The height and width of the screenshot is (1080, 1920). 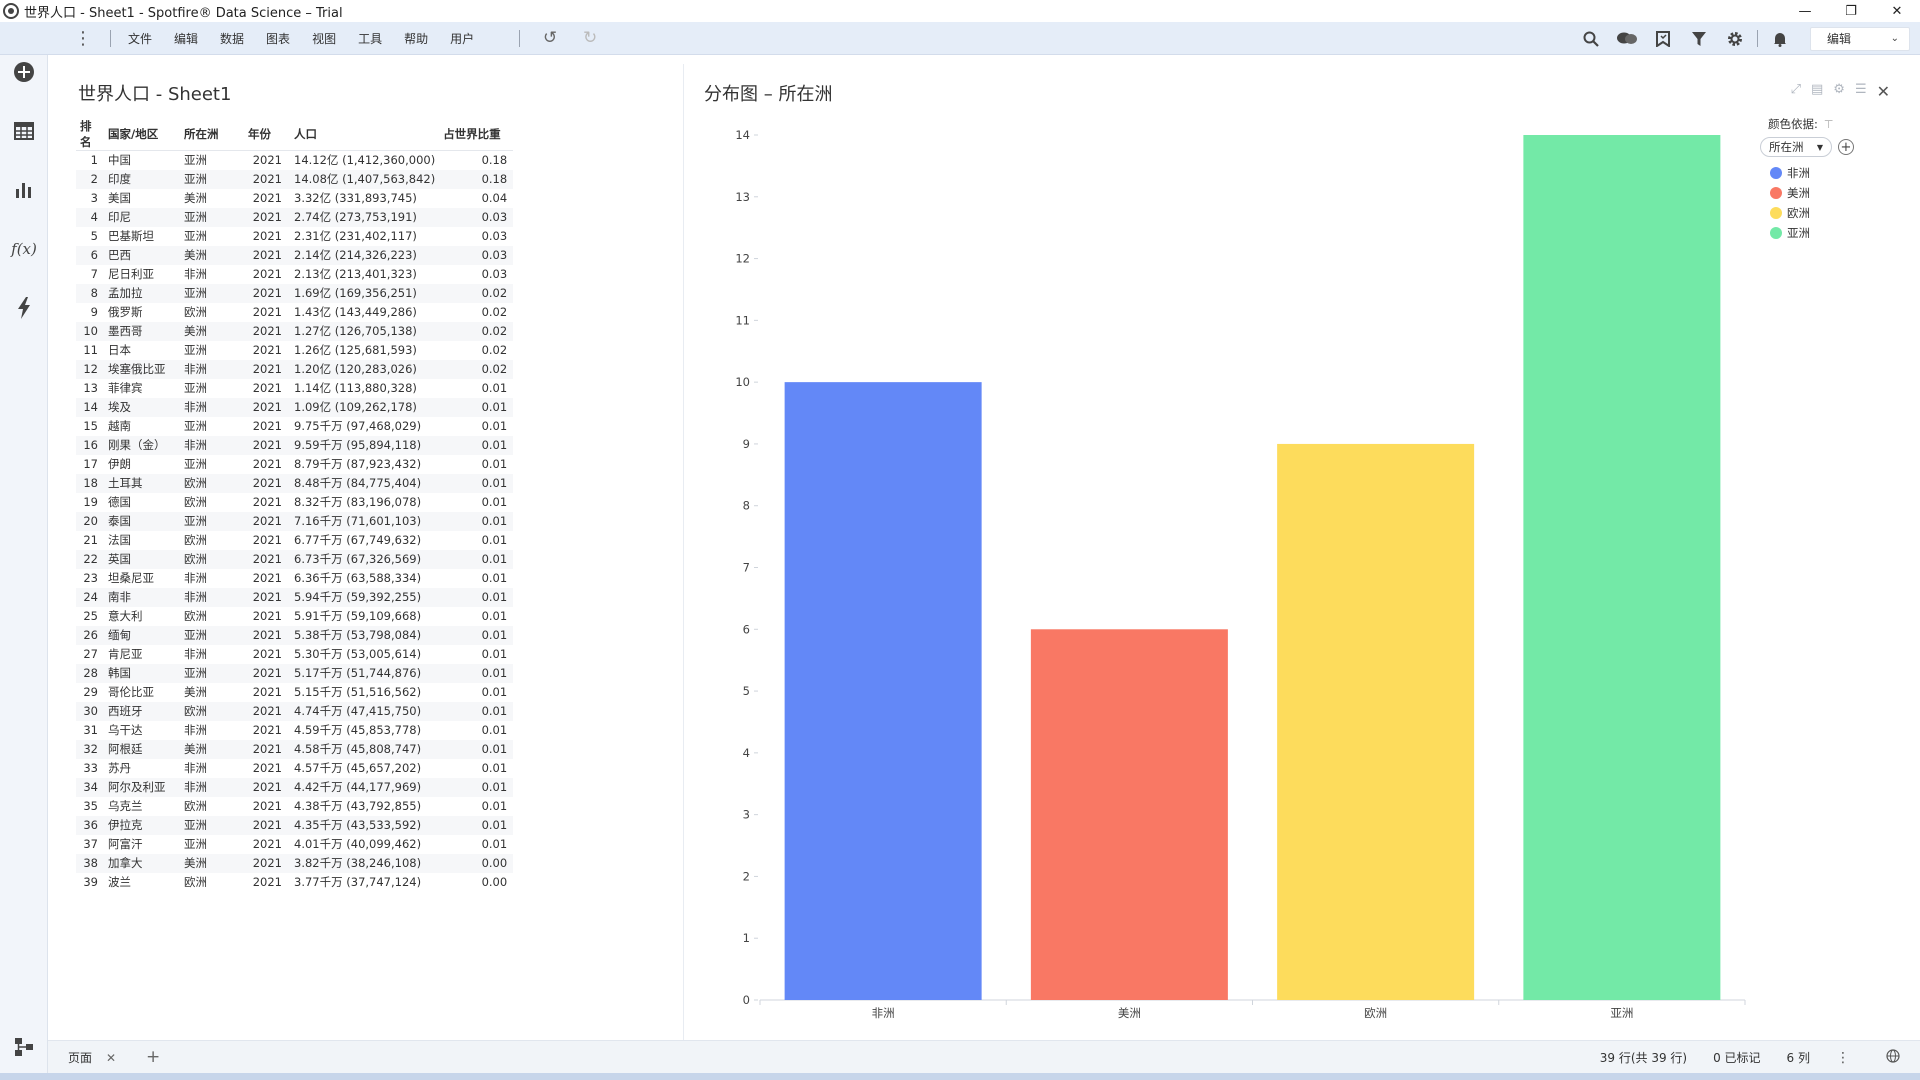 I want to click on globe-icon, so click(x=1893, y=1057).